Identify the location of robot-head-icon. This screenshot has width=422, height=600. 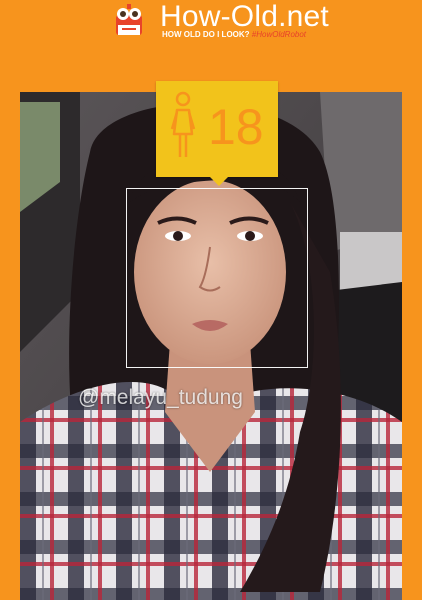
(129, 19).